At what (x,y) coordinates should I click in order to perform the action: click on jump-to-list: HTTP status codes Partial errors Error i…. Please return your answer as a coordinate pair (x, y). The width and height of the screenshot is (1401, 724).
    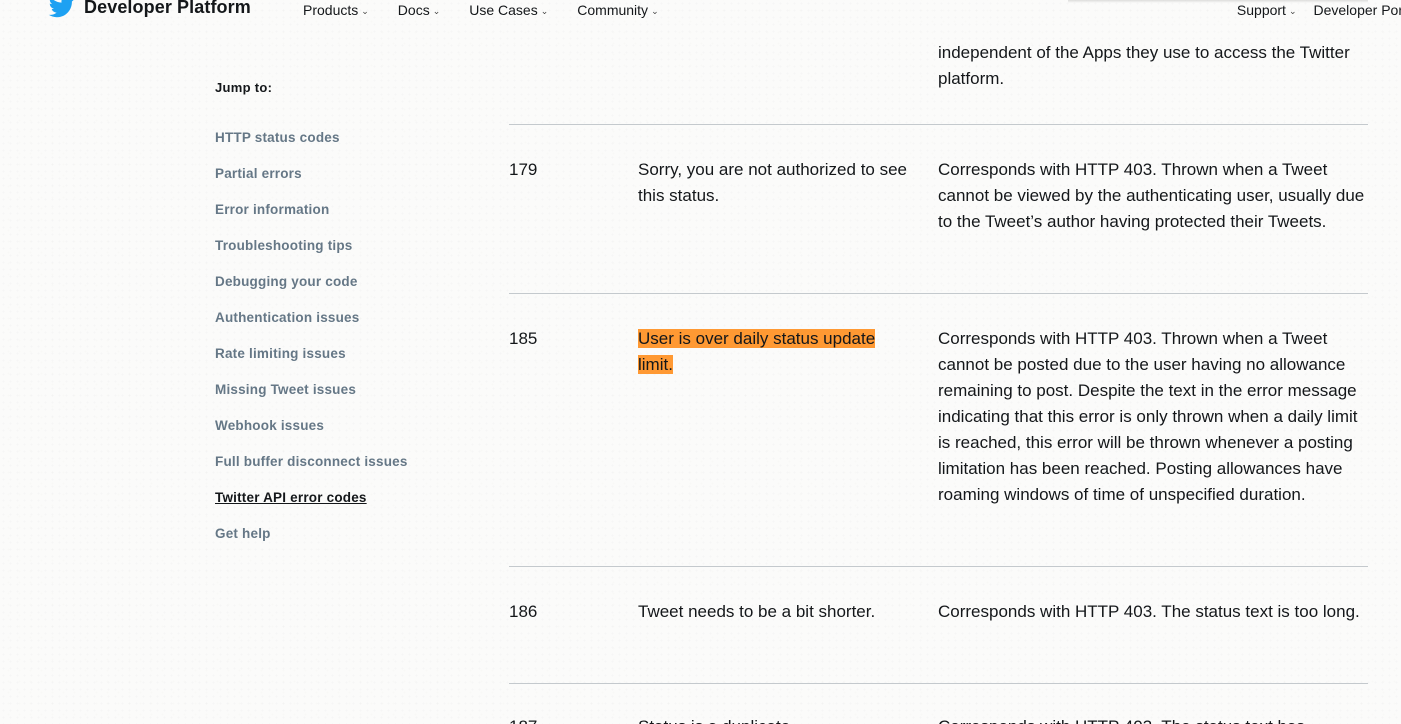
    Looking at the image, I should click on (335, 345).